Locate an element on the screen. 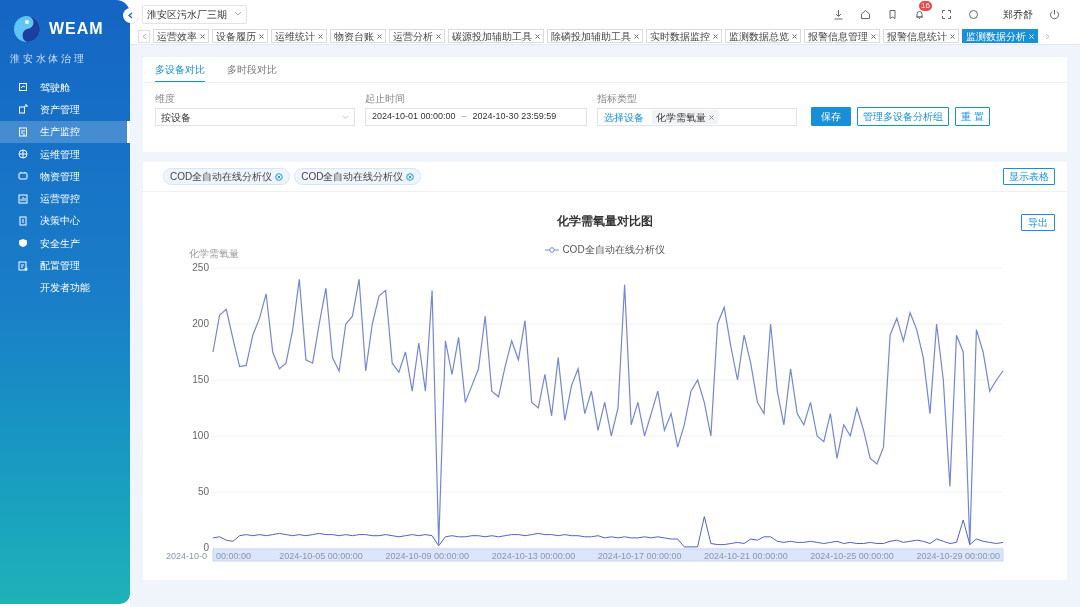  page-tab: 实时数据监控 is located at coordinates (684, 36).